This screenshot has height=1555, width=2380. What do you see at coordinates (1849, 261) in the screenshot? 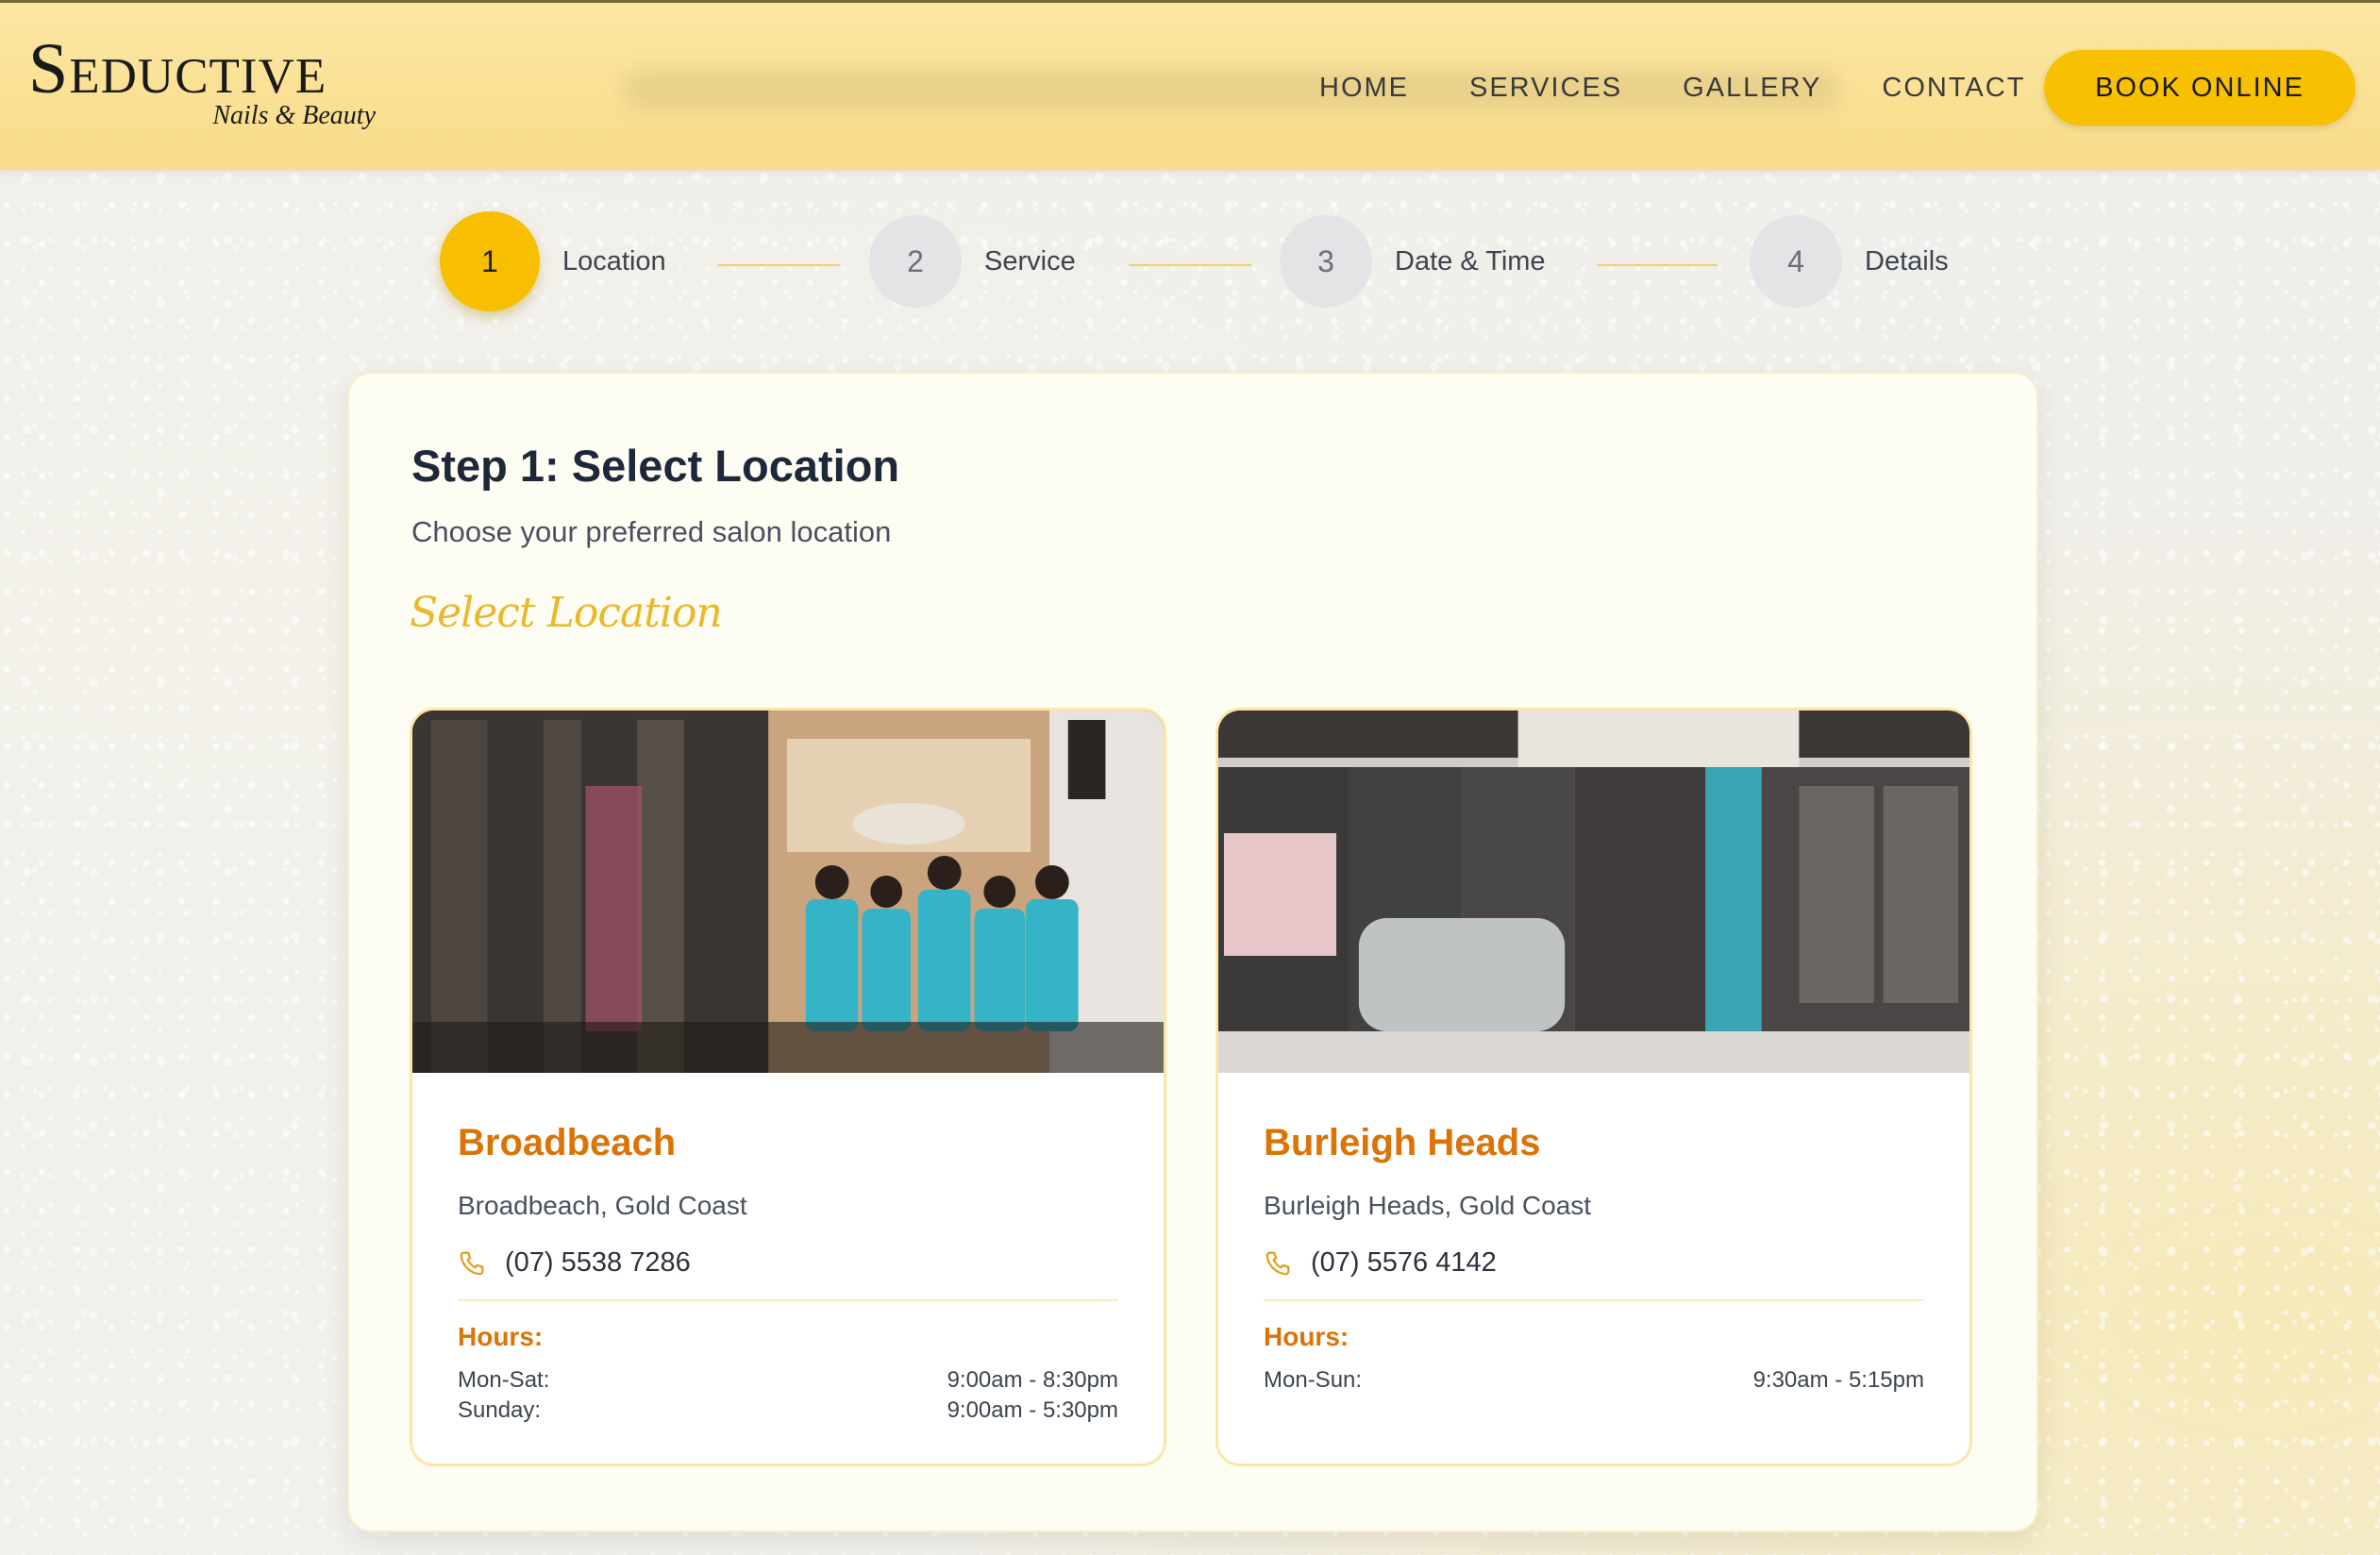
I see `step-details: 4 Details` at bounding box center [1849, 261].